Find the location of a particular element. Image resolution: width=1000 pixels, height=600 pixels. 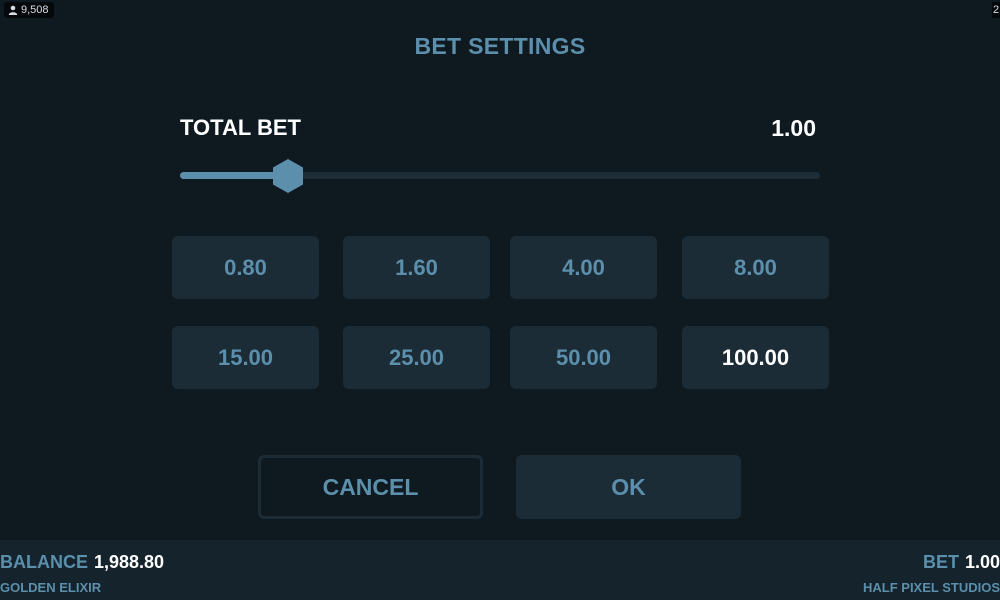

cancel-button: CANCEL is located at coordinates (370, 487).